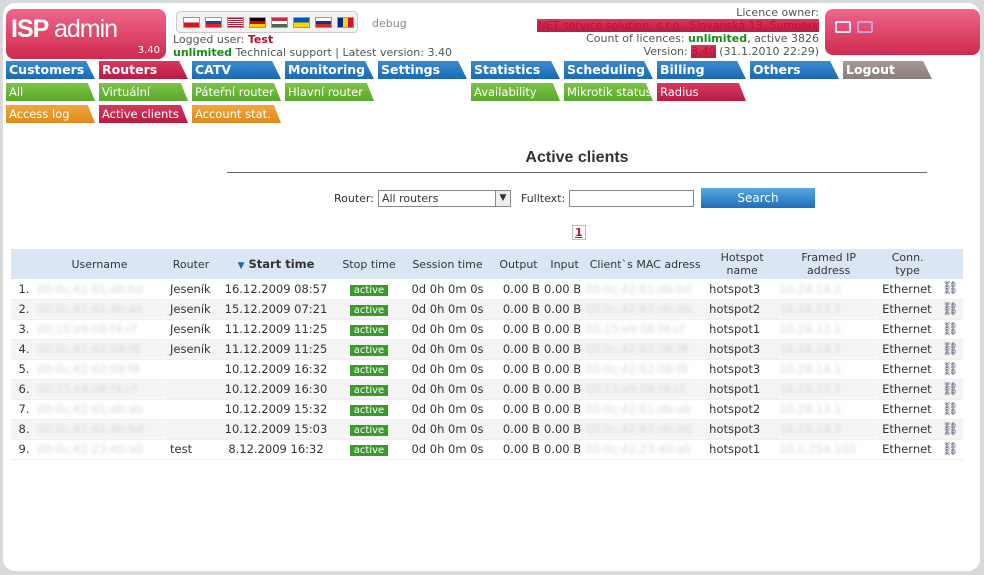 The image size is (984, 575). I want to click on menu-routers: Routers, so click(143, 70).